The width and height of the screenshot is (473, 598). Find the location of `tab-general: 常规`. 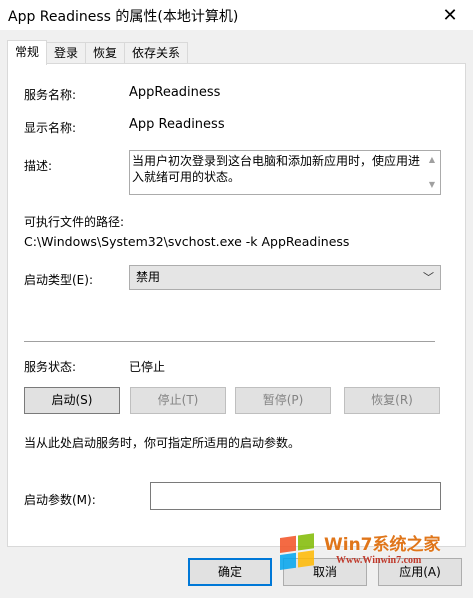

tab-general: 常规 is located at coordinates (27, 52).